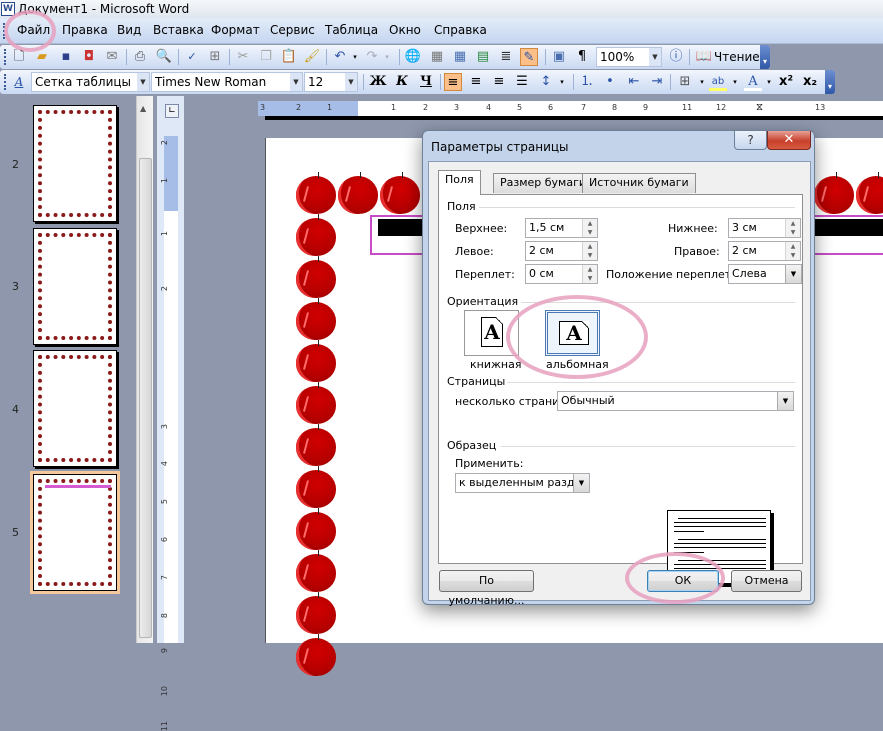 The image size is (883, 731). What do you see at coordinates (657, 82) in the screenshot?
I see `increase-indent-icon: ⇥` at bounding box center [657, 82].